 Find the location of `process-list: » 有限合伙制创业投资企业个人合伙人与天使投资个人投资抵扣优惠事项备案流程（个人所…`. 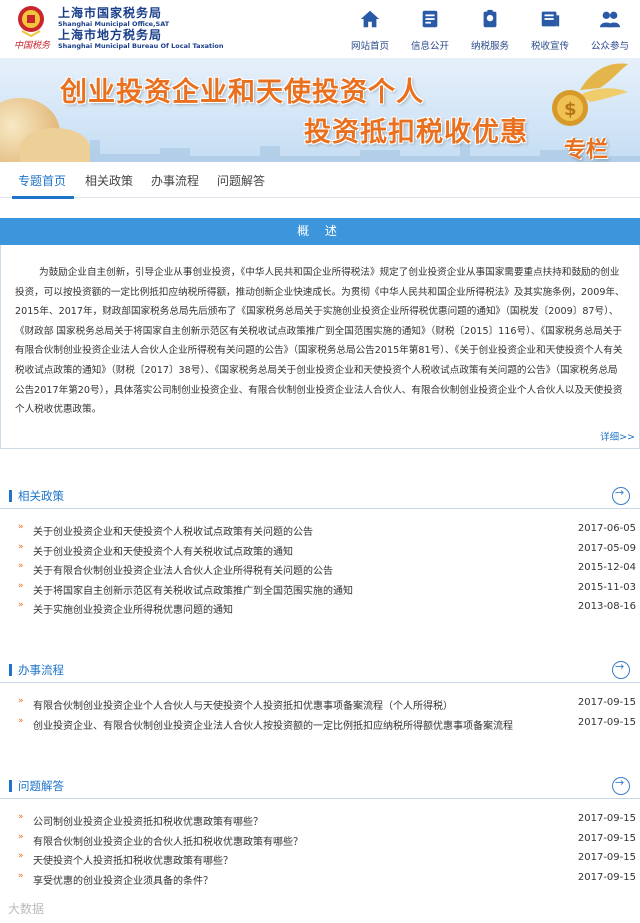

process-list: » 有限合伙制创业投资企业个人合伙人与天使投资个人投资抵扣优惠事项备案流程（个人所… is located at coordinates (320, 708).